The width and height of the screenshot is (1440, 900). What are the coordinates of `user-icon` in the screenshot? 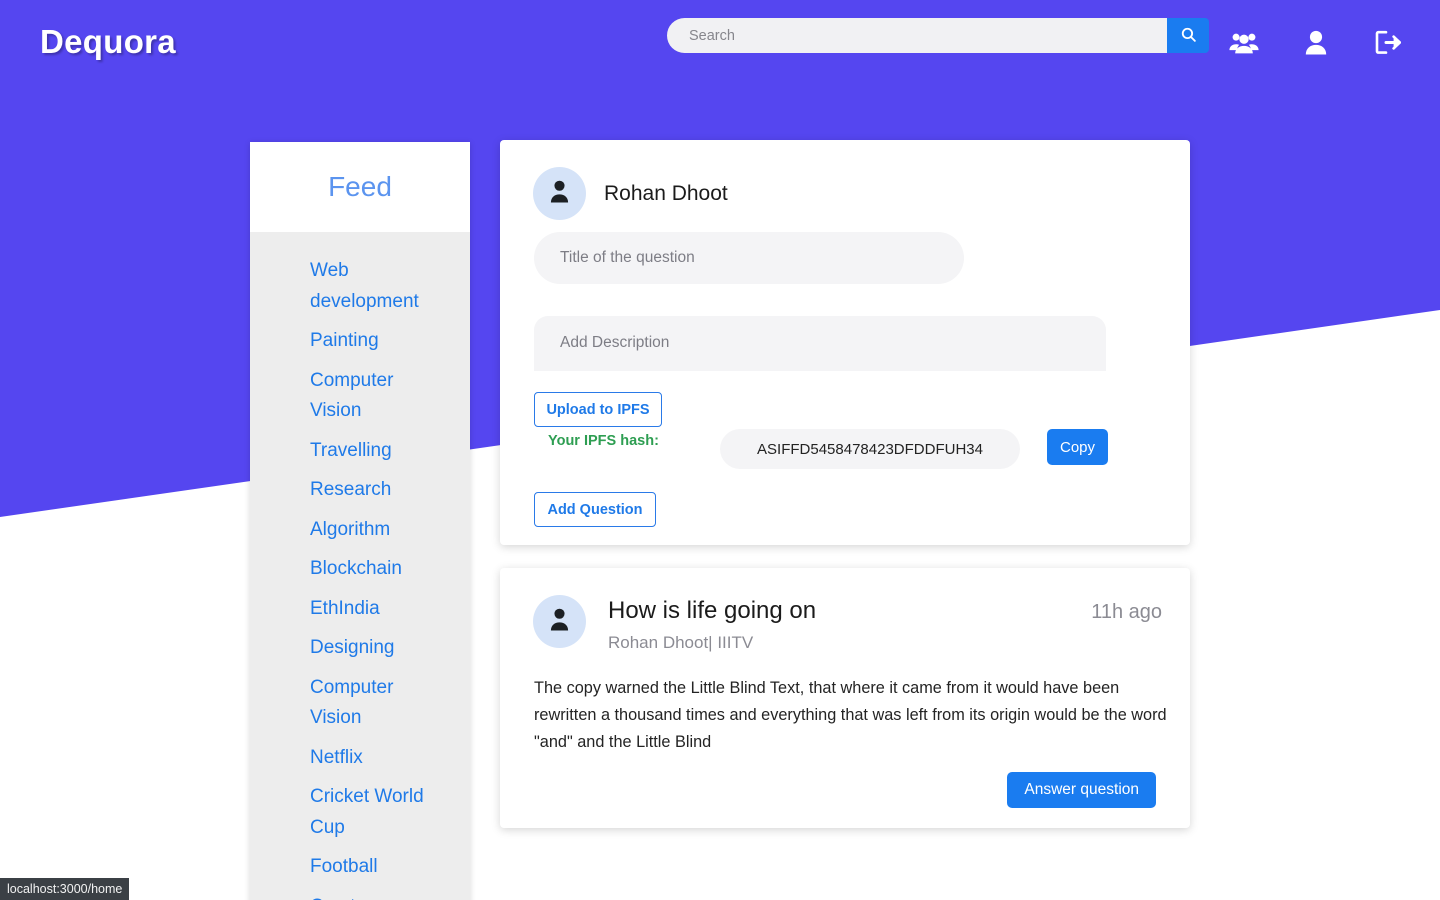 It's located at (1316, 44).